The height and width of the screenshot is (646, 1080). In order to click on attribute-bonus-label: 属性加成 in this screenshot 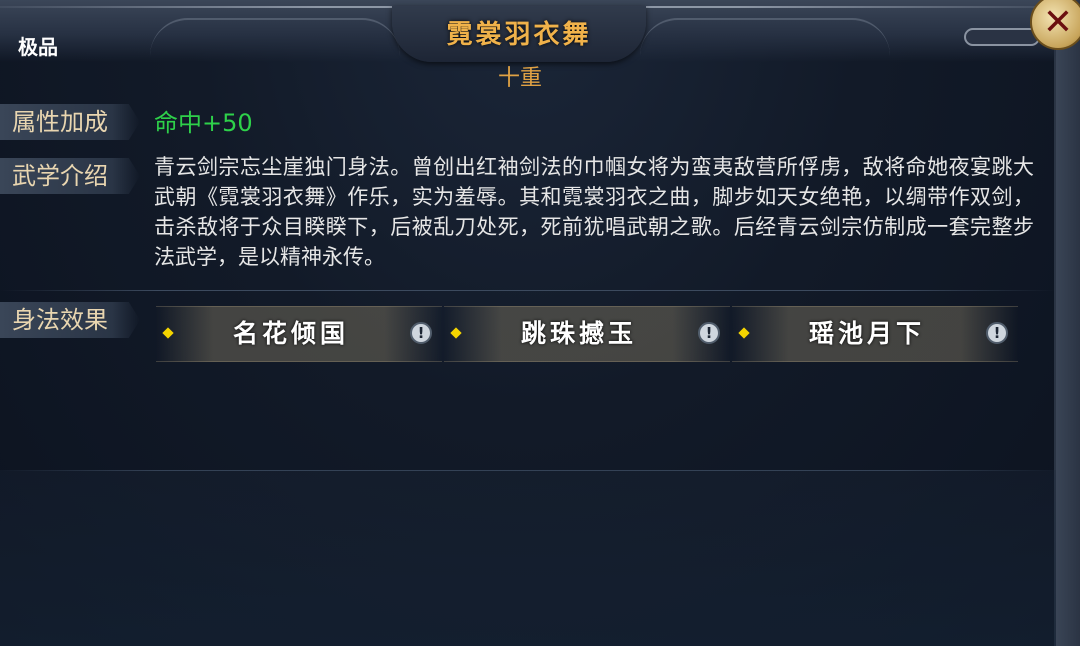, I will do `click(70, 122)`.